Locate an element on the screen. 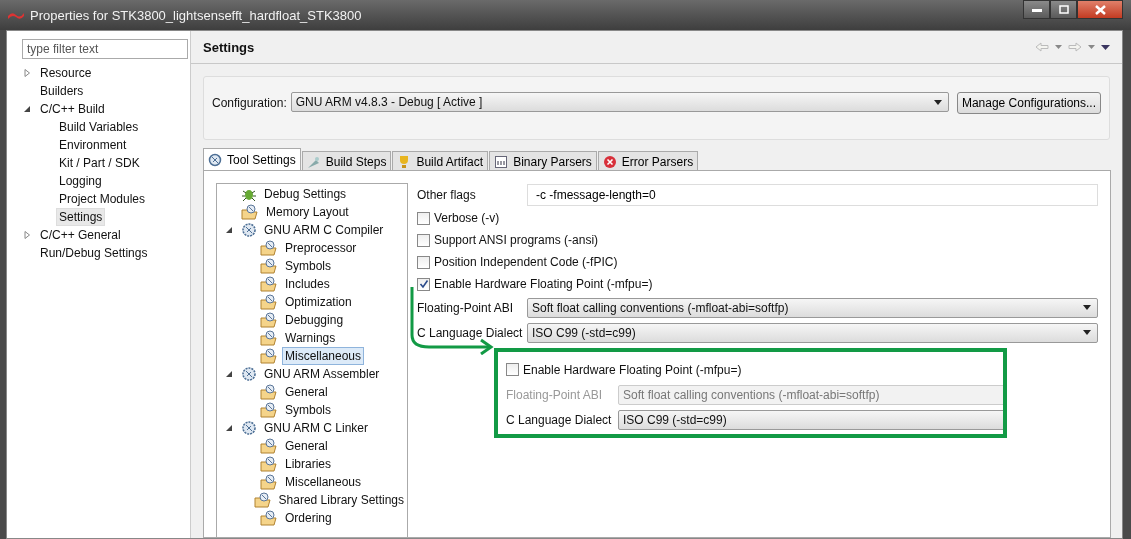 The image size is (1131, 539). tree-item: Build Variables is located at coordinates (99, 127).